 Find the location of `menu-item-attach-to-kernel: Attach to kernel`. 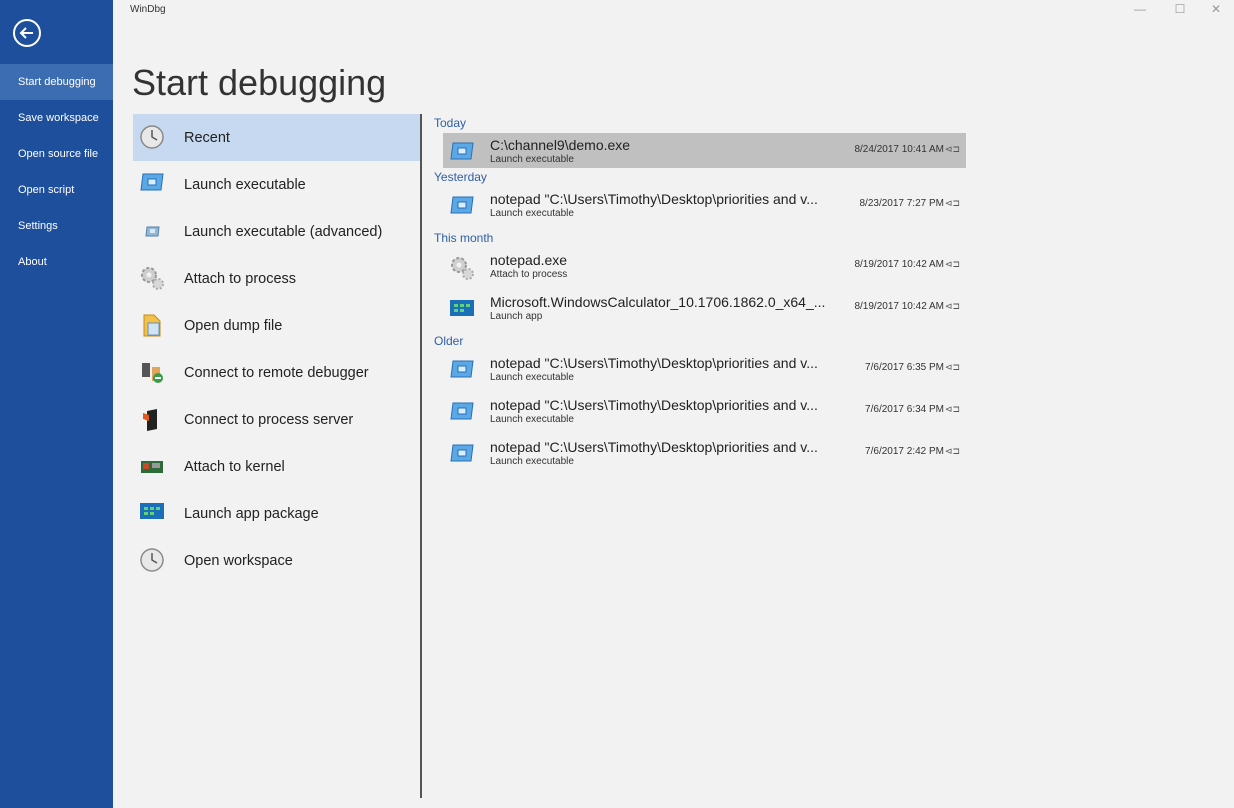

menu-item-attach-to-kernel: Attach to kernel is located at coordinates (276, 466).